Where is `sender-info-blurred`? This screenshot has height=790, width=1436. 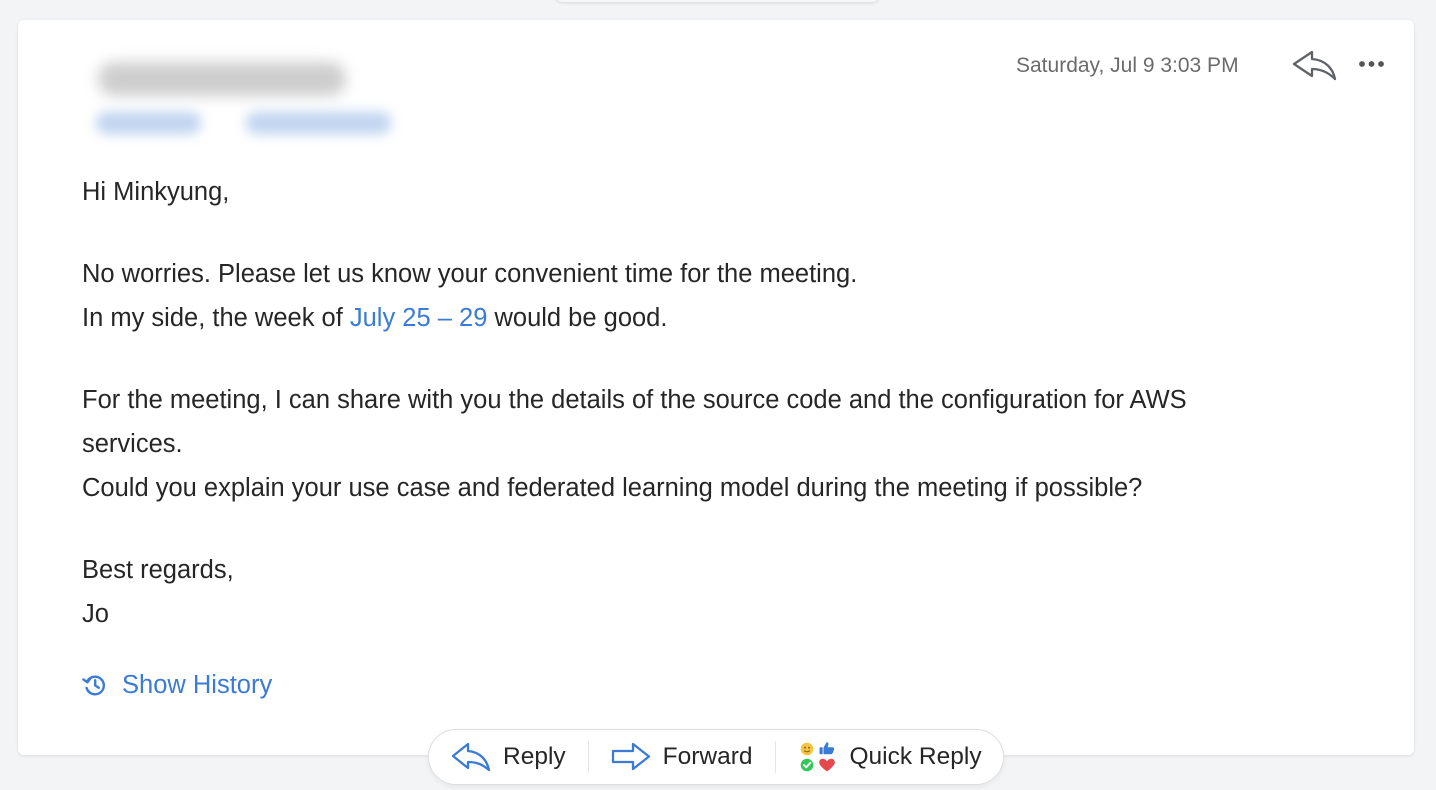 sender-info-blurred is located at coordinates (238, 87).